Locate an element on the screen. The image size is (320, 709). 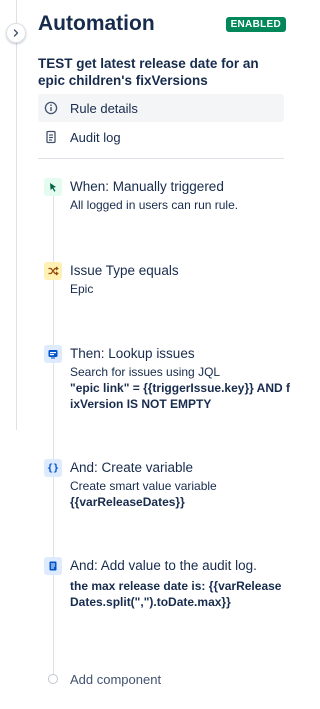
collapse-sidebar-button is located at coordinates (16, 33).